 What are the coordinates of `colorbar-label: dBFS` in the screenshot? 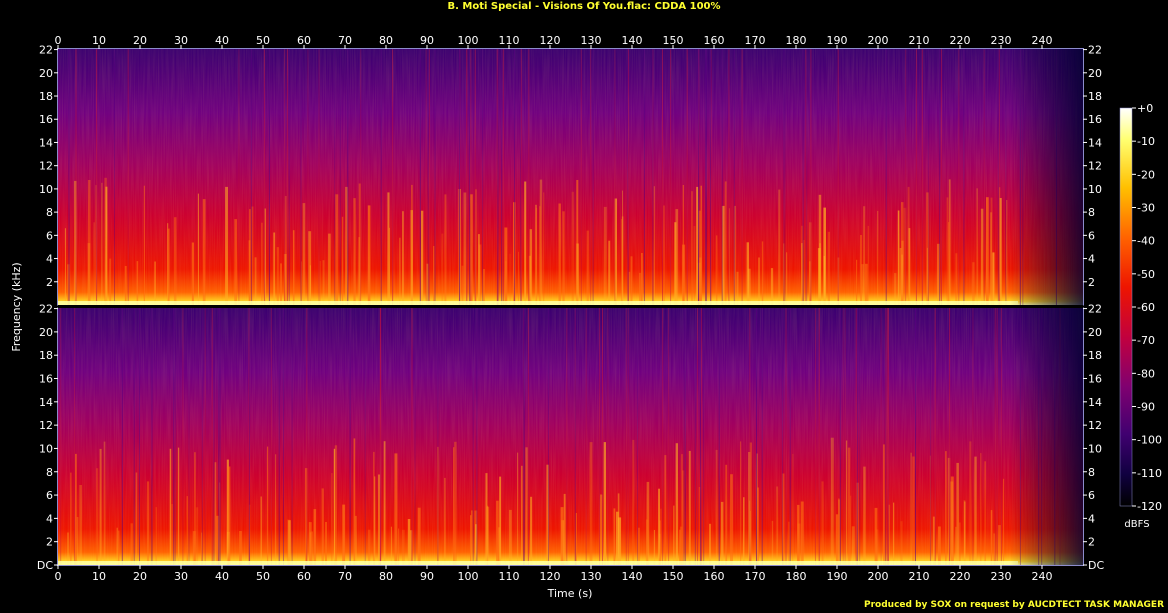 It's located at (1136, 524).